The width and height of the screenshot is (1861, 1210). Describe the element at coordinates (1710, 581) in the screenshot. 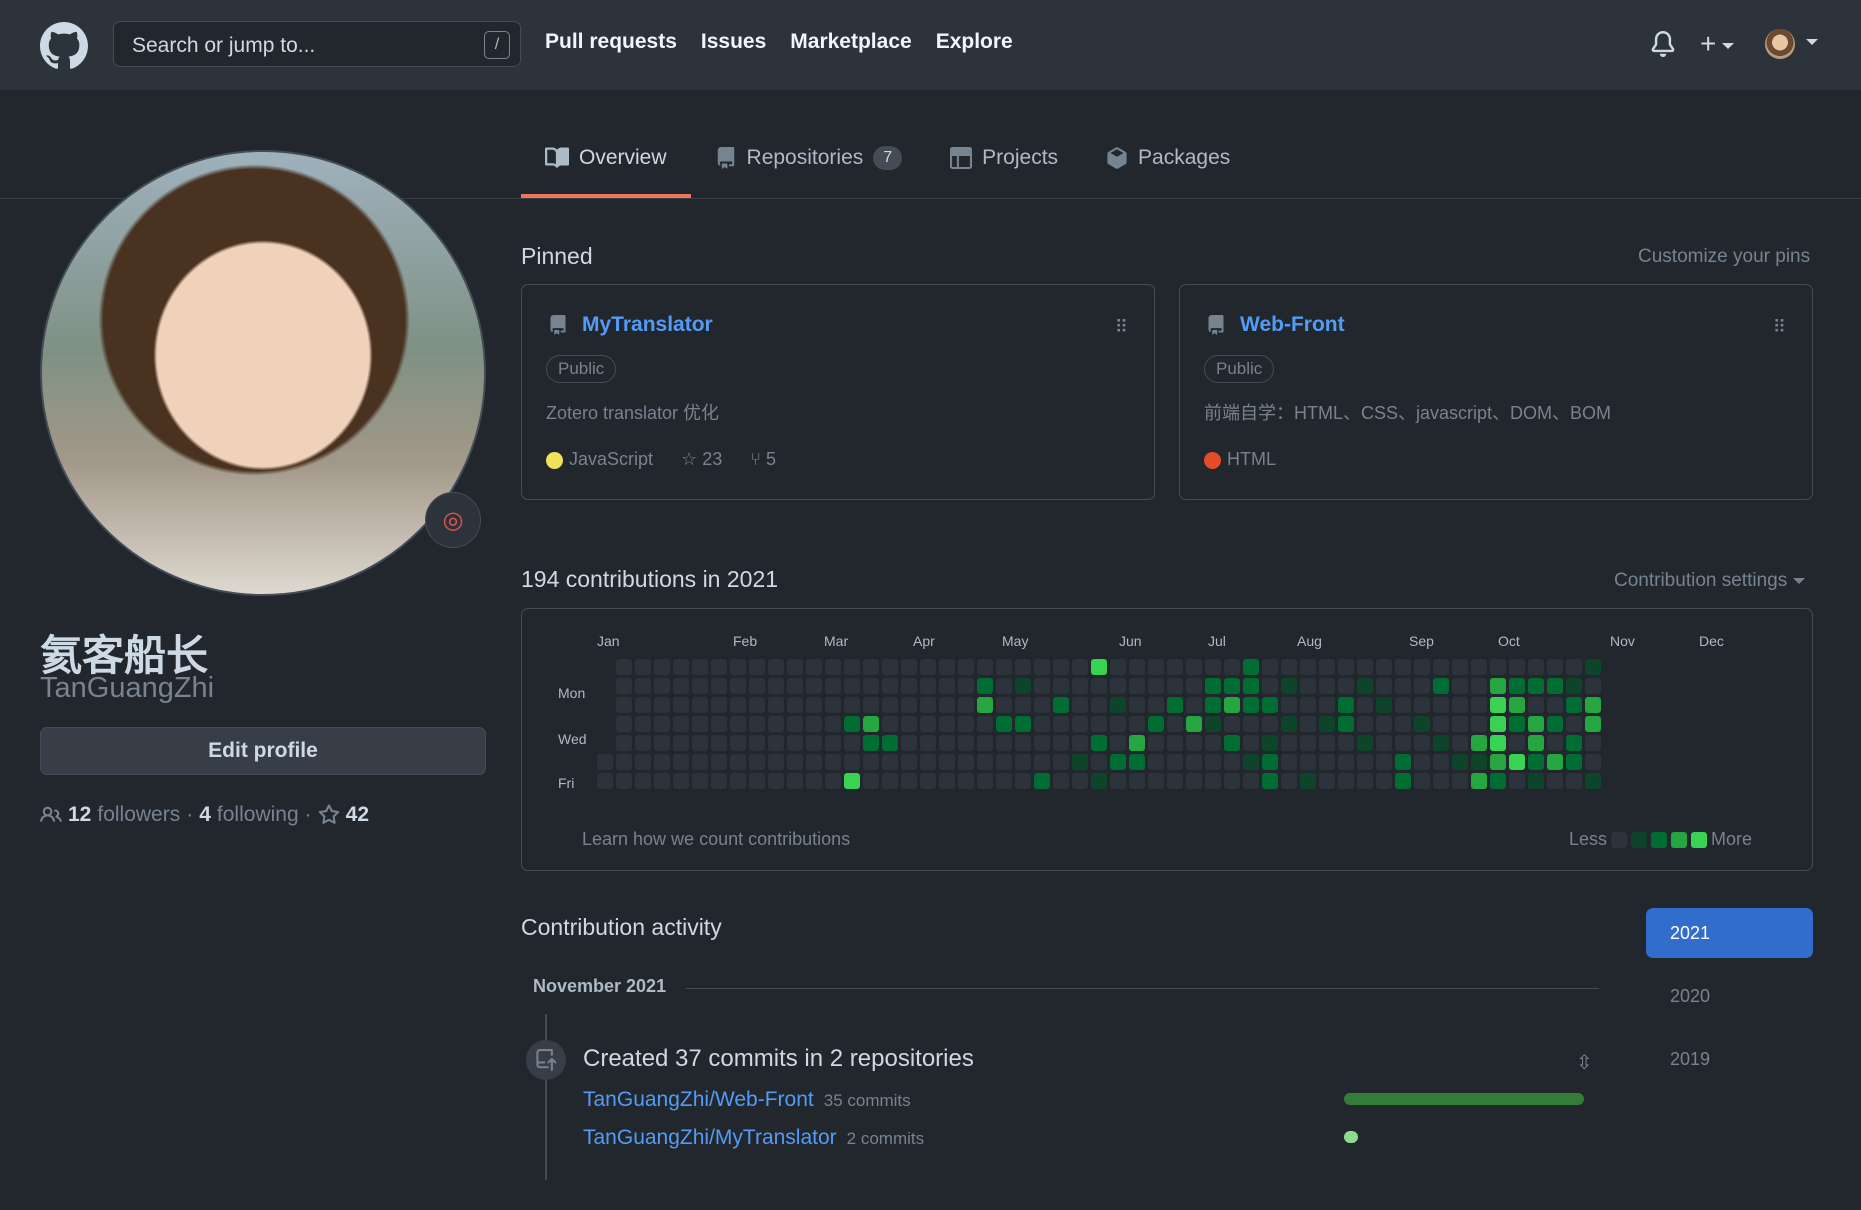

I see `contribution-settings-menu: Contribution settings` at that location.